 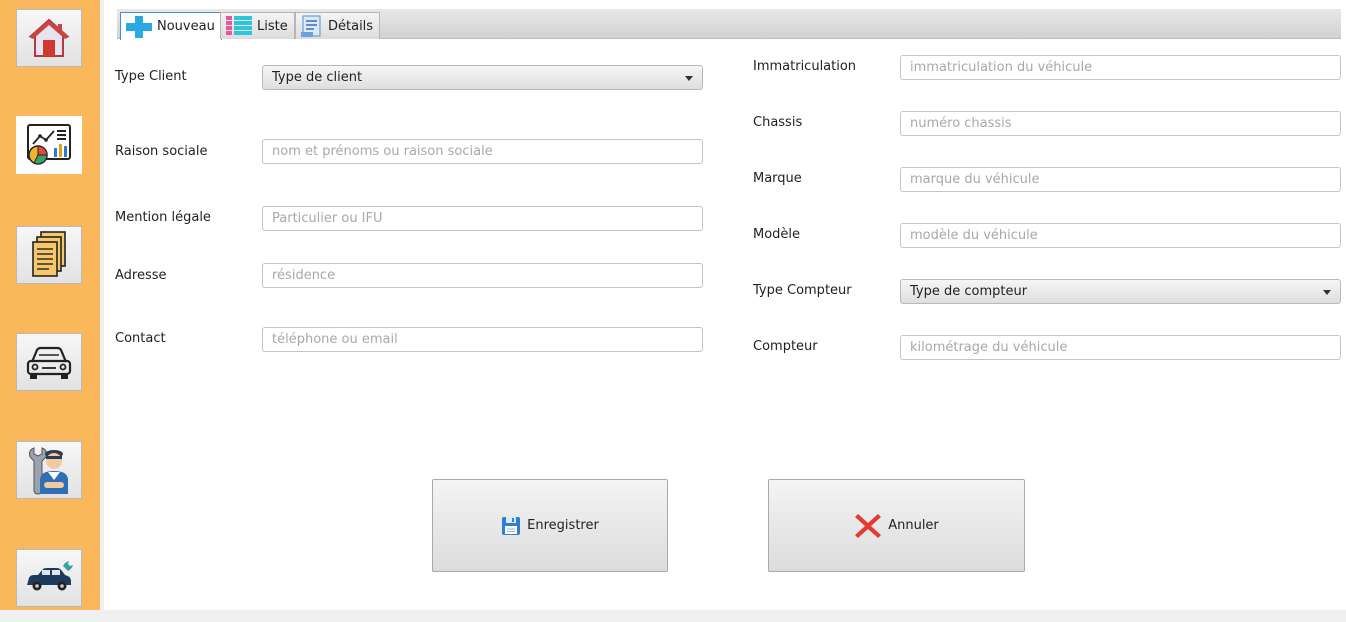 I want to click on marque-input, so click(x=1120, y=179).